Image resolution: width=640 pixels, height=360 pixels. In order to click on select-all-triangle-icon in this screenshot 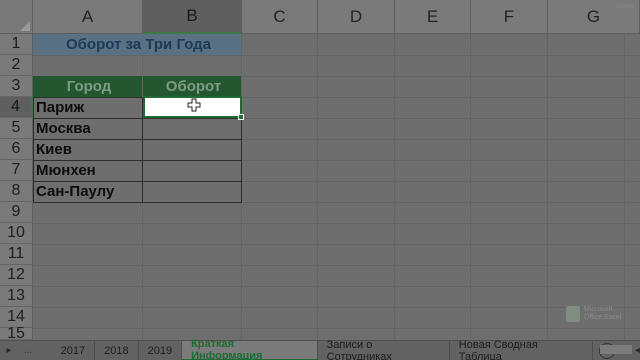, I will do `click(25, 26)`.